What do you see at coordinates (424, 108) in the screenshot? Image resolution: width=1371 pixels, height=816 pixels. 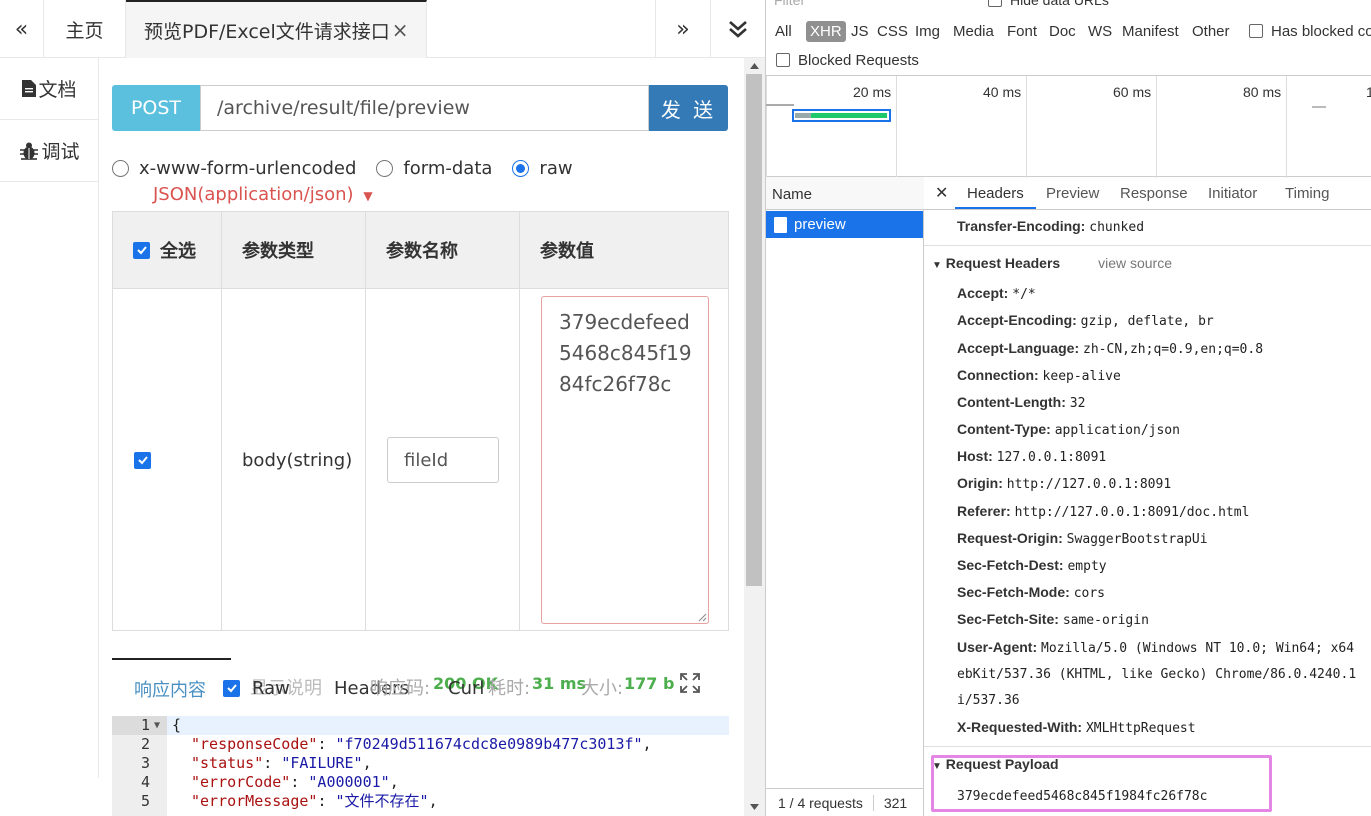 I see `url-input: /archive/result/file/preview` at bounding box center [424, 108].